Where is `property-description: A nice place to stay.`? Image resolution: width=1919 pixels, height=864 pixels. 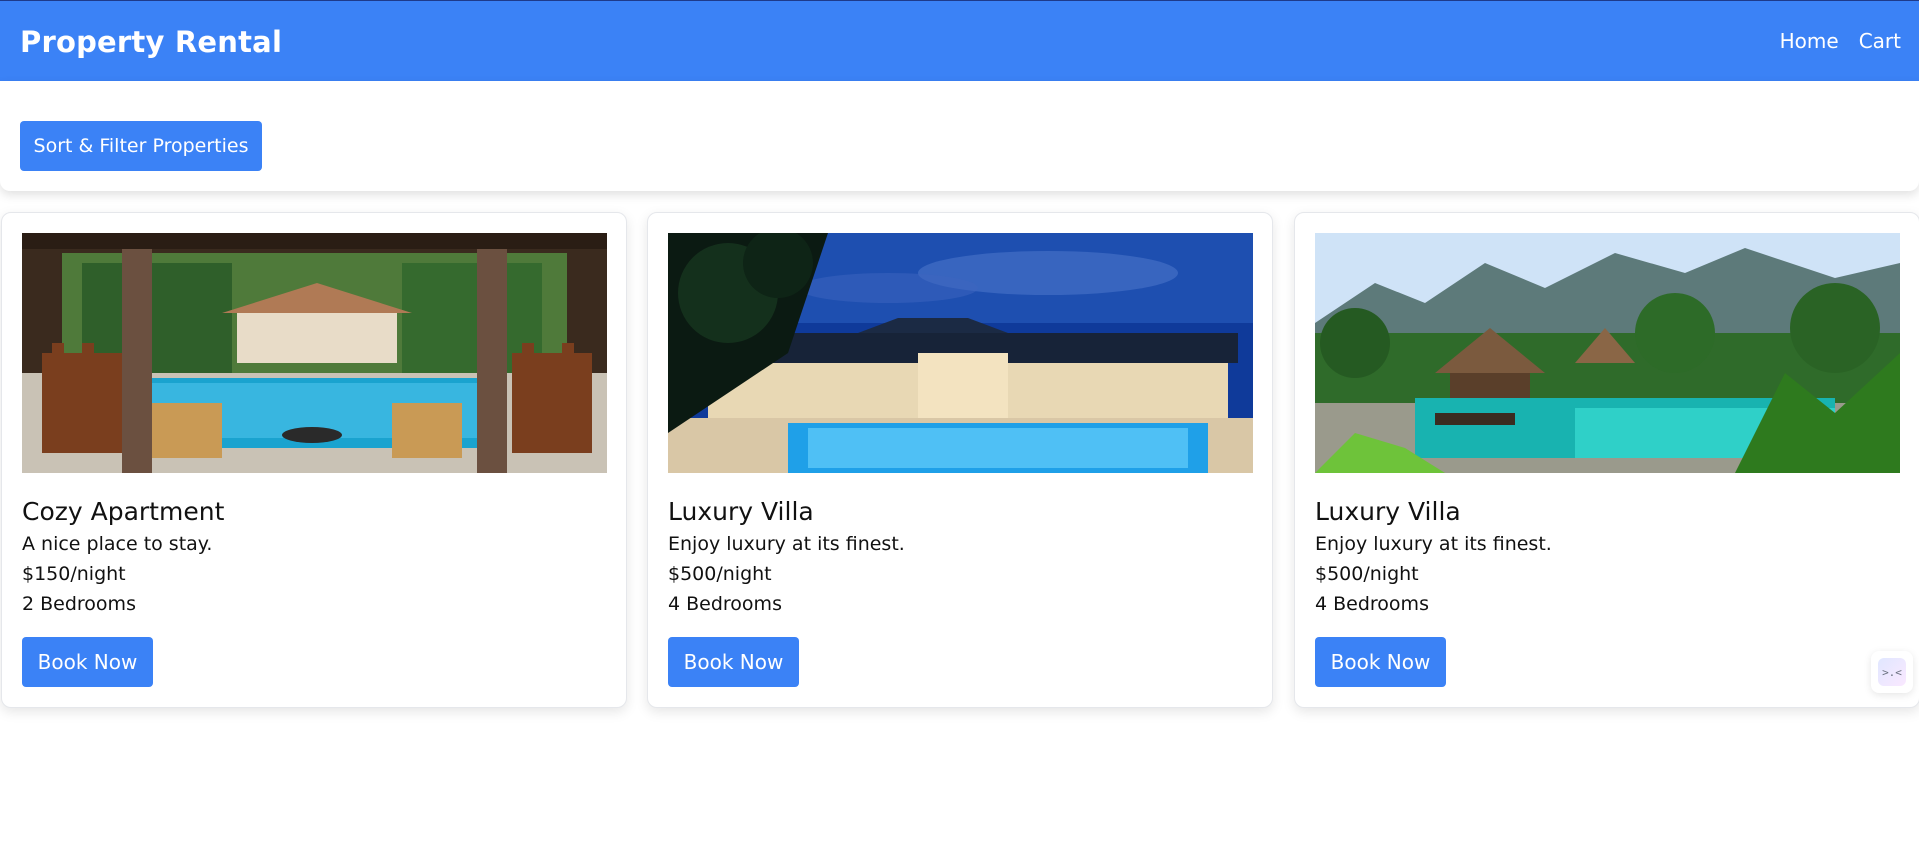
property-description: A nice place to stay. is located at coordinates (117, 544).